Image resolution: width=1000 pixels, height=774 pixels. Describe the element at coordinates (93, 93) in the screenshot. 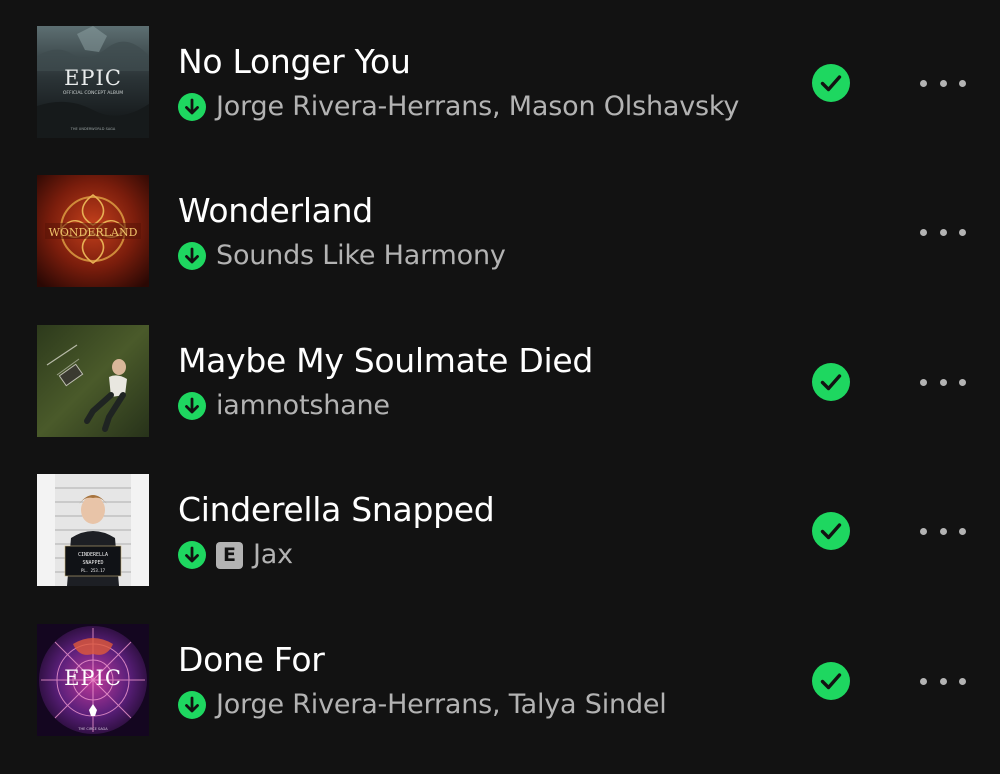

I see `svg-text: OFFICIAL CONCEPT ALBUM` at that location.